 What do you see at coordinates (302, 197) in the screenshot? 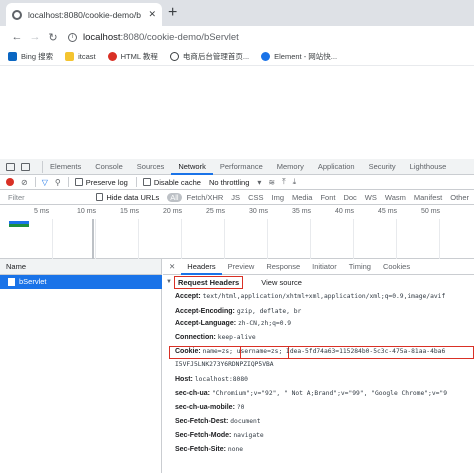
I see `filter-type-media: Media` at bounding box center [302, 197].